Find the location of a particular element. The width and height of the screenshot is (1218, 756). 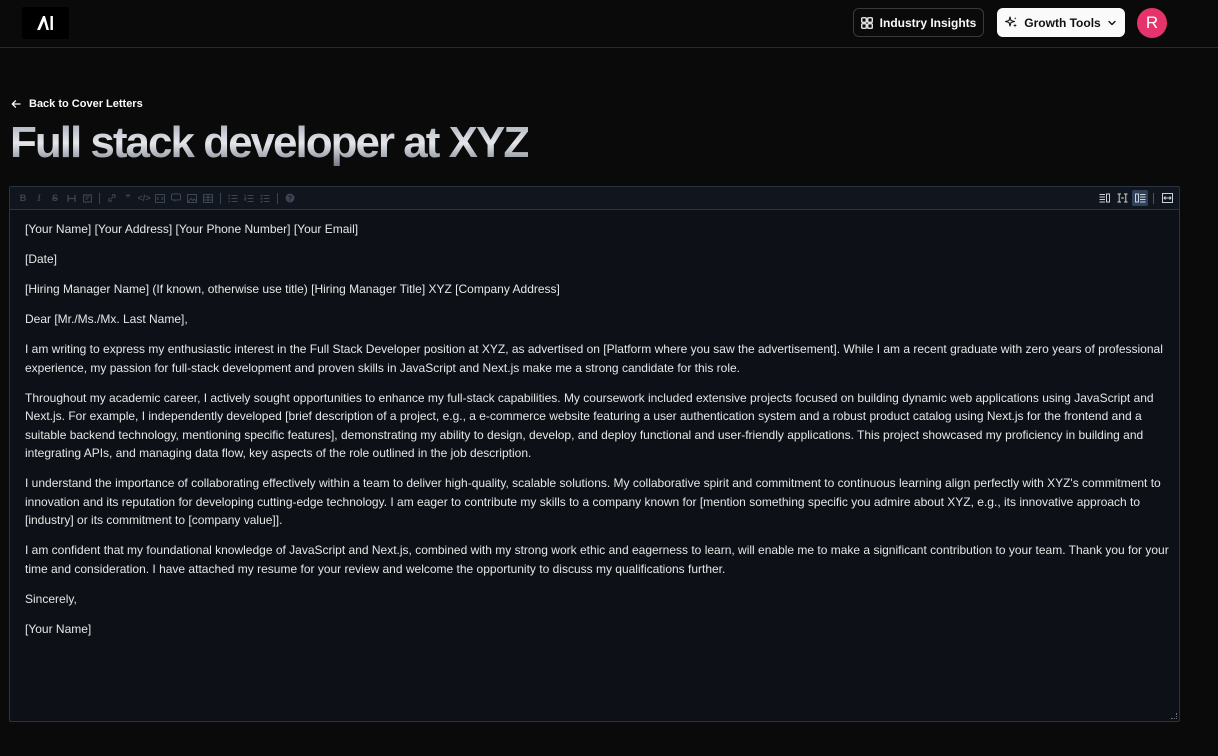

top-navbar: Industry Insights Growth Tools R is located at coordinates (609, 24).